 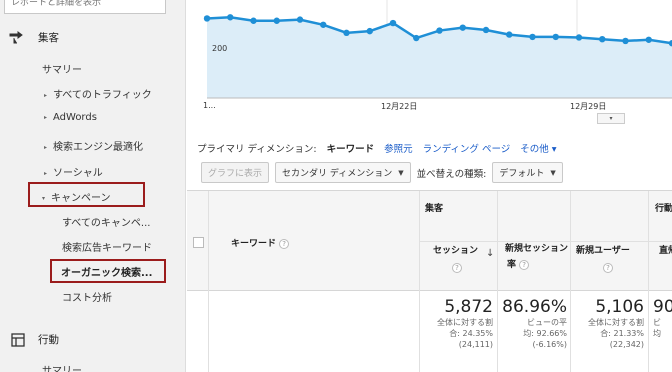 I want to click on sessions-total-sub: 合: 24.35%, so click(x=471, y=333).